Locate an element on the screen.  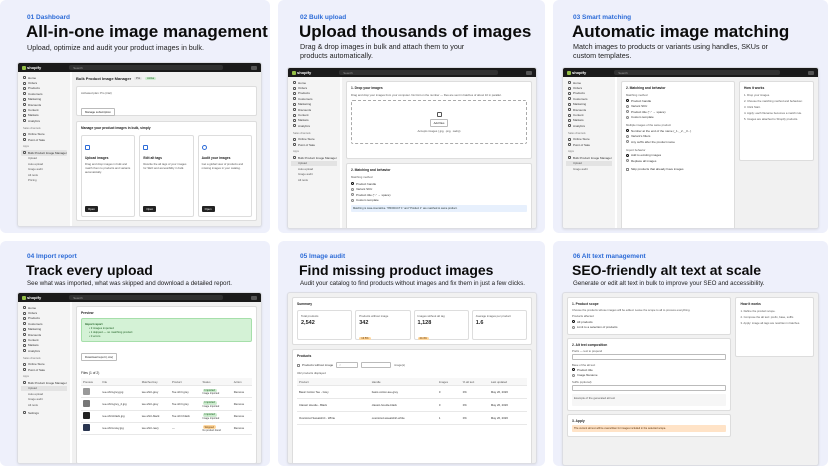
matching-method-label: Matching method is located at coordinates (637, 95).